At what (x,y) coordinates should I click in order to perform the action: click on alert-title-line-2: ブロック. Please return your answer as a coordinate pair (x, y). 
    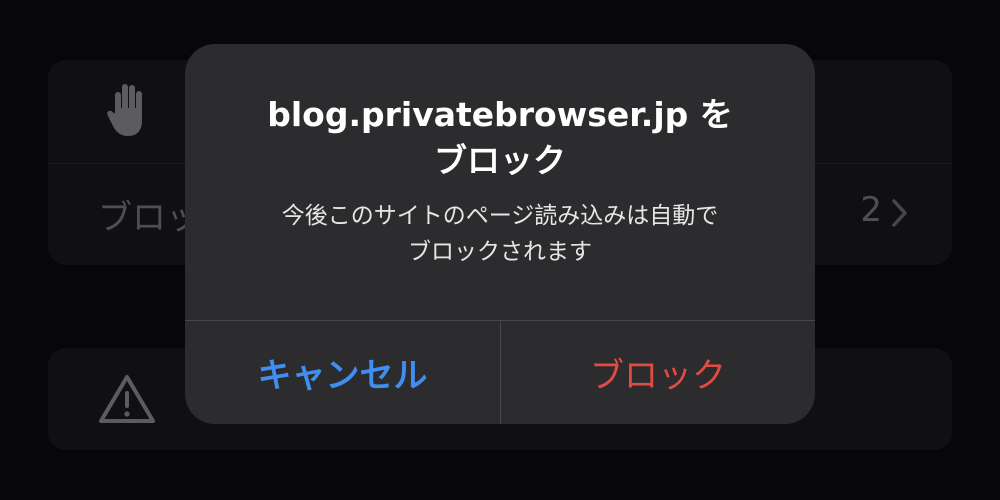
    Looking at the image, I should click on (500, 160).